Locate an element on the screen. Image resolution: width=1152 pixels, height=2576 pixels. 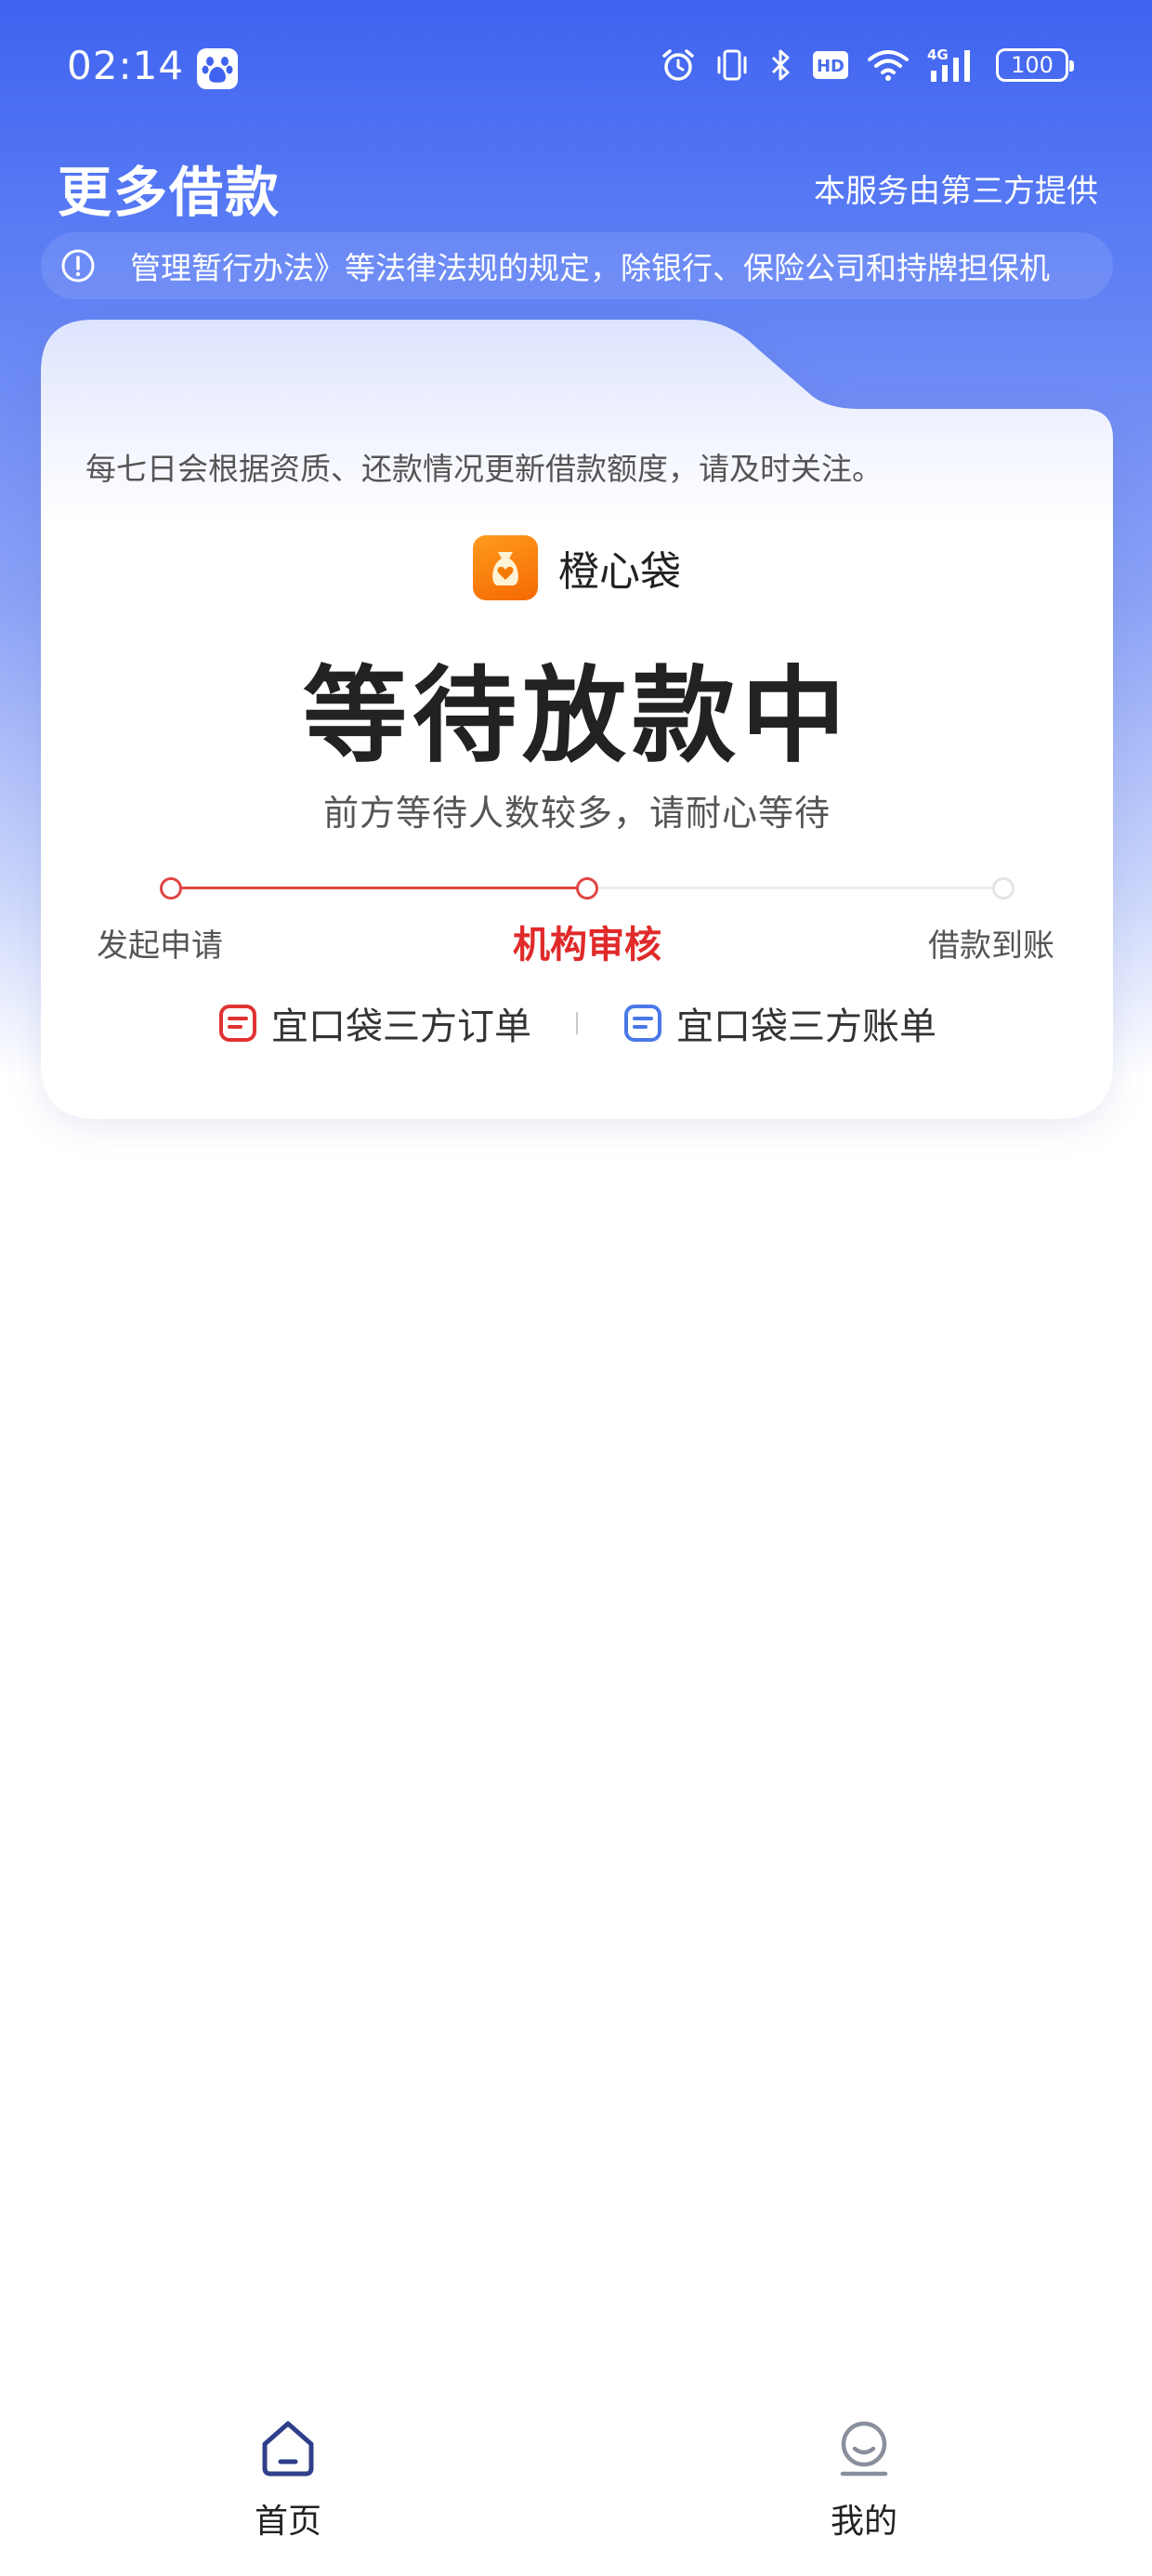
provider-note: 本服务由第三方提供 is located at coordinates (956, 191).